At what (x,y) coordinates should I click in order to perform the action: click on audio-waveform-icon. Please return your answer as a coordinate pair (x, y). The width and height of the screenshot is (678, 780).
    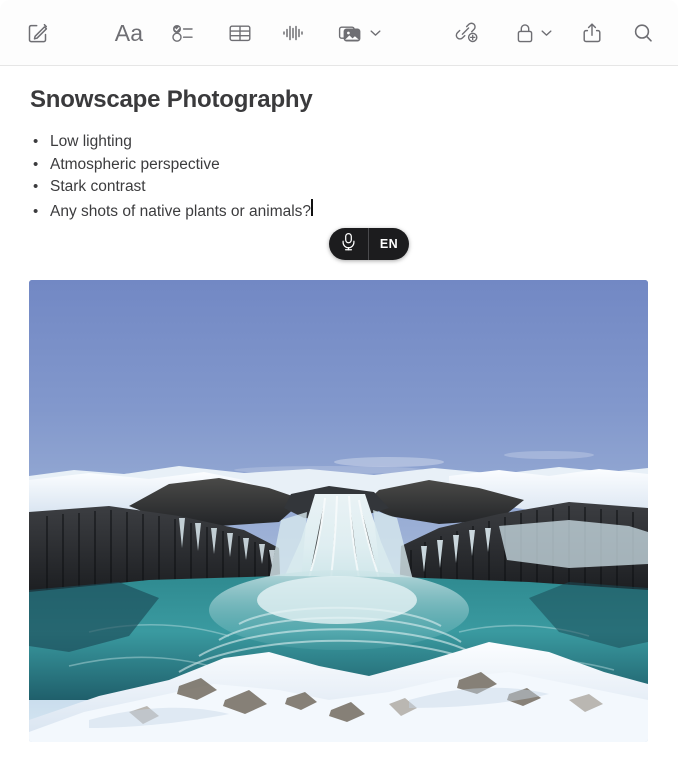
    Looking at the image, I should click on (293, 33).